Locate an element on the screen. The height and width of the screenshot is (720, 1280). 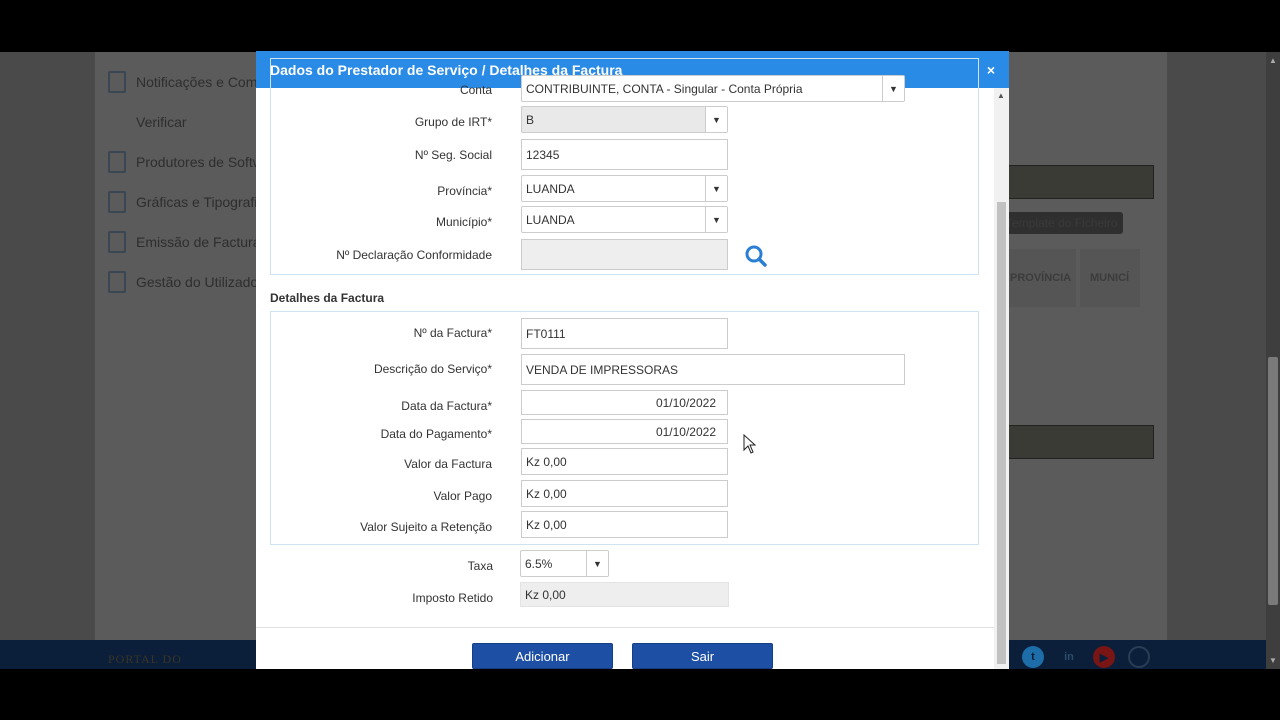
seg-social-row: Nº Seg. Social 12345 is located at coordinates (624, 155).